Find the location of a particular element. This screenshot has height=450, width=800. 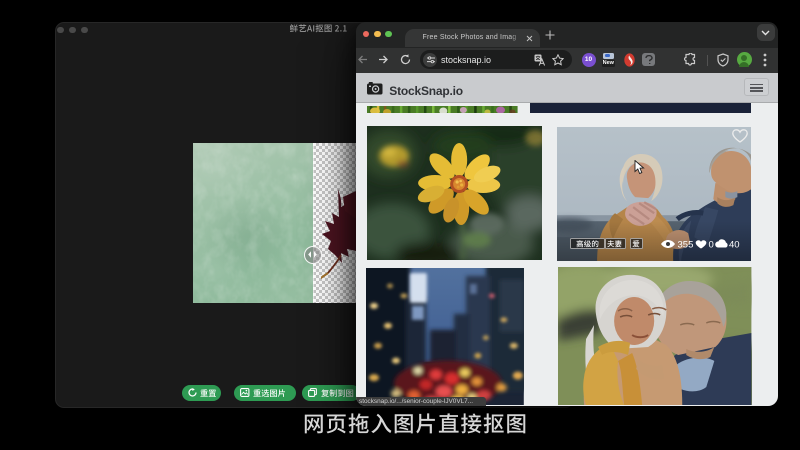

svg-text: 0 is located at coordinates (711, 244).